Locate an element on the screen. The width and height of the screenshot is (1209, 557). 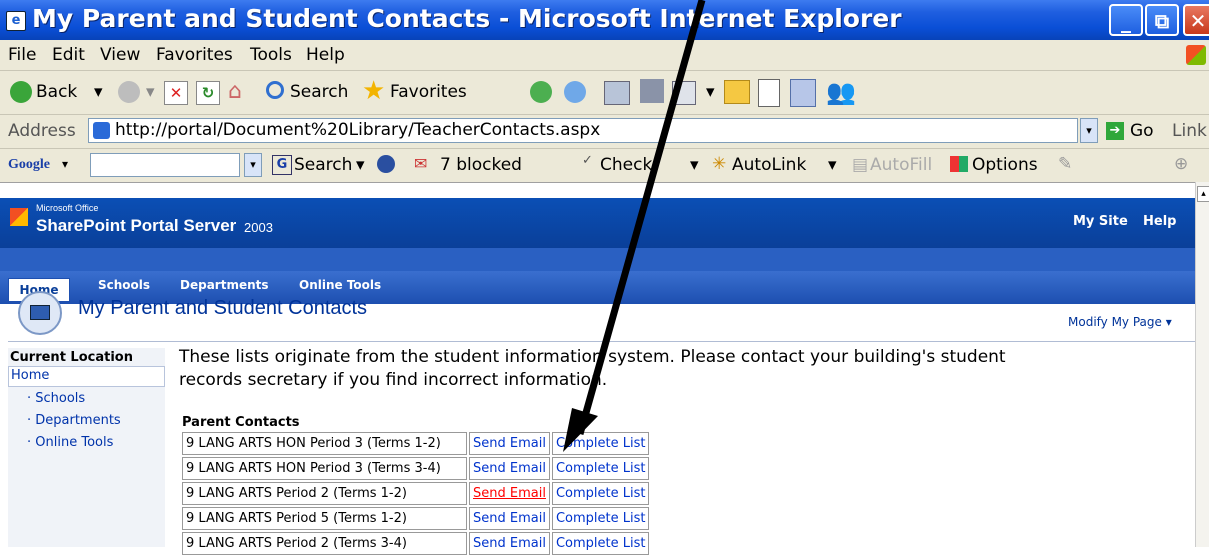
annotation-arrow is located at coordinates (634, 226).